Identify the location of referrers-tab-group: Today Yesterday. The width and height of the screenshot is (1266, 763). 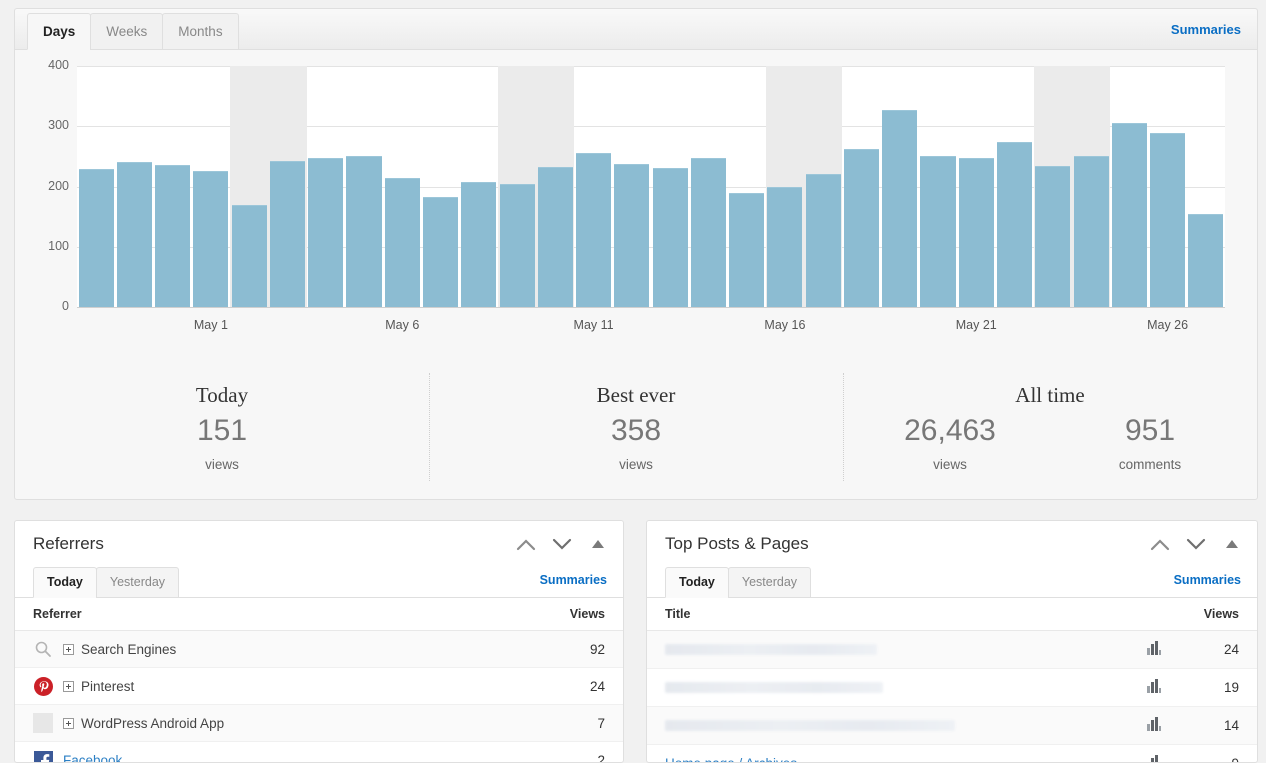
(105, 582).